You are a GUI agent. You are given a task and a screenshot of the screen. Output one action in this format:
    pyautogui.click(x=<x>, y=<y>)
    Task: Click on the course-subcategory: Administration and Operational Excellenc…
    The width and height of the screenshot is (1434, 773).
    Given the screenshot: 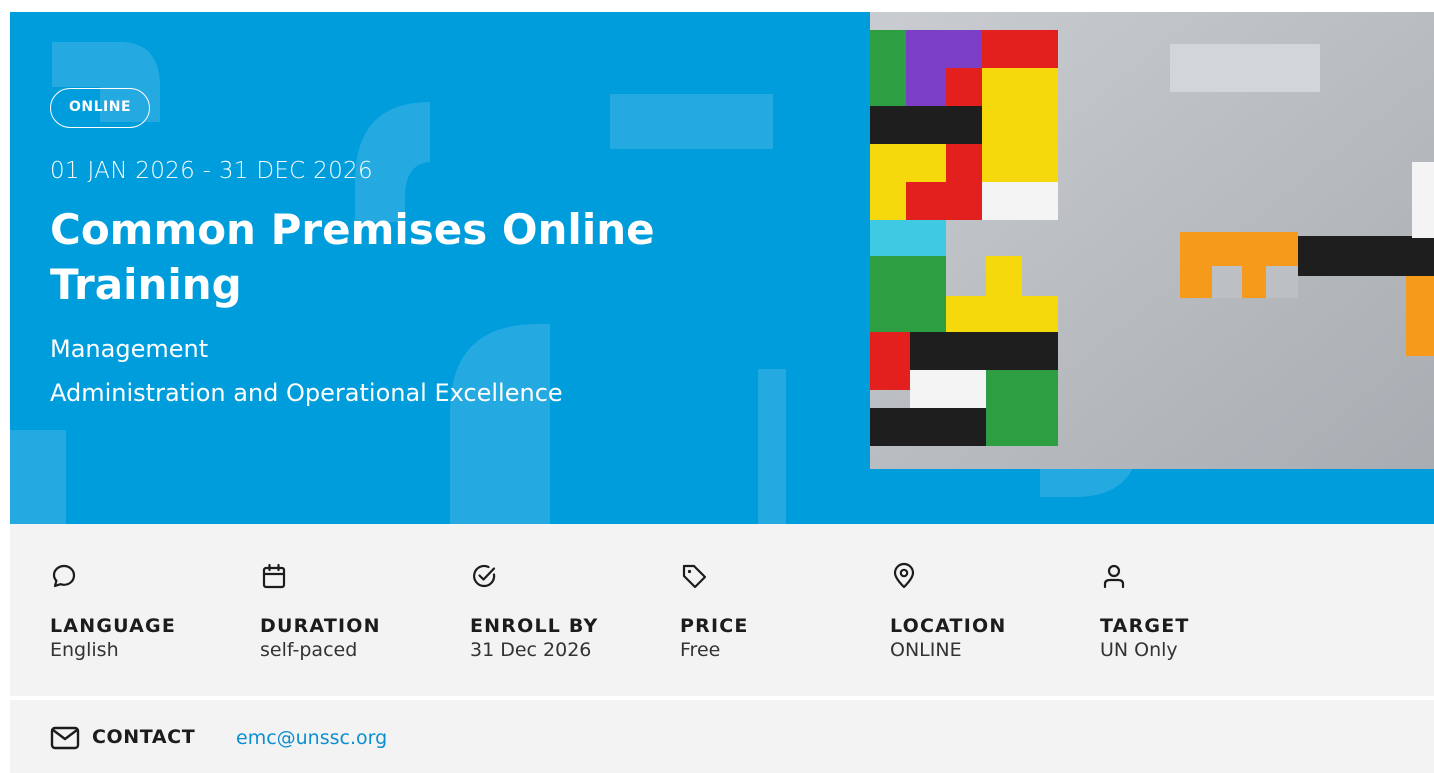 What is the action you would take?
    pyautogui.click(x=306, y=393)
    